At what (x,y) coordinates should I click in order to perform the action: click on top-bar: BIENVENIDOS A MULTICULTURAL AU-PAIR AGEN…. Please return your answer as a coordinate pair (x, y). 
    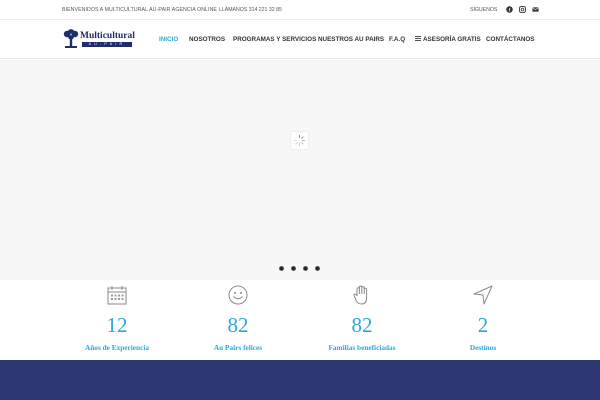
    Looking at the image, I should click on (300, 10).